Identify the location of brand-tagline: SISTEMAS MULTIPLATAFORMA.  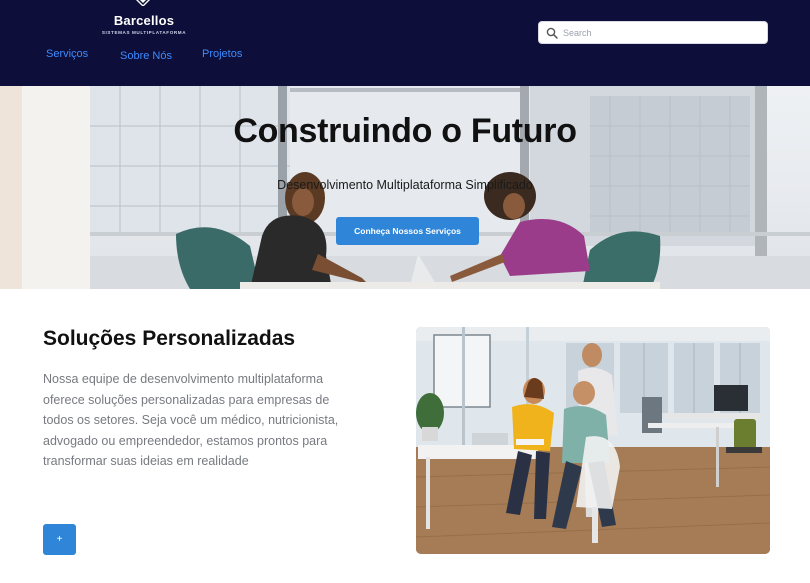
(144, 32).